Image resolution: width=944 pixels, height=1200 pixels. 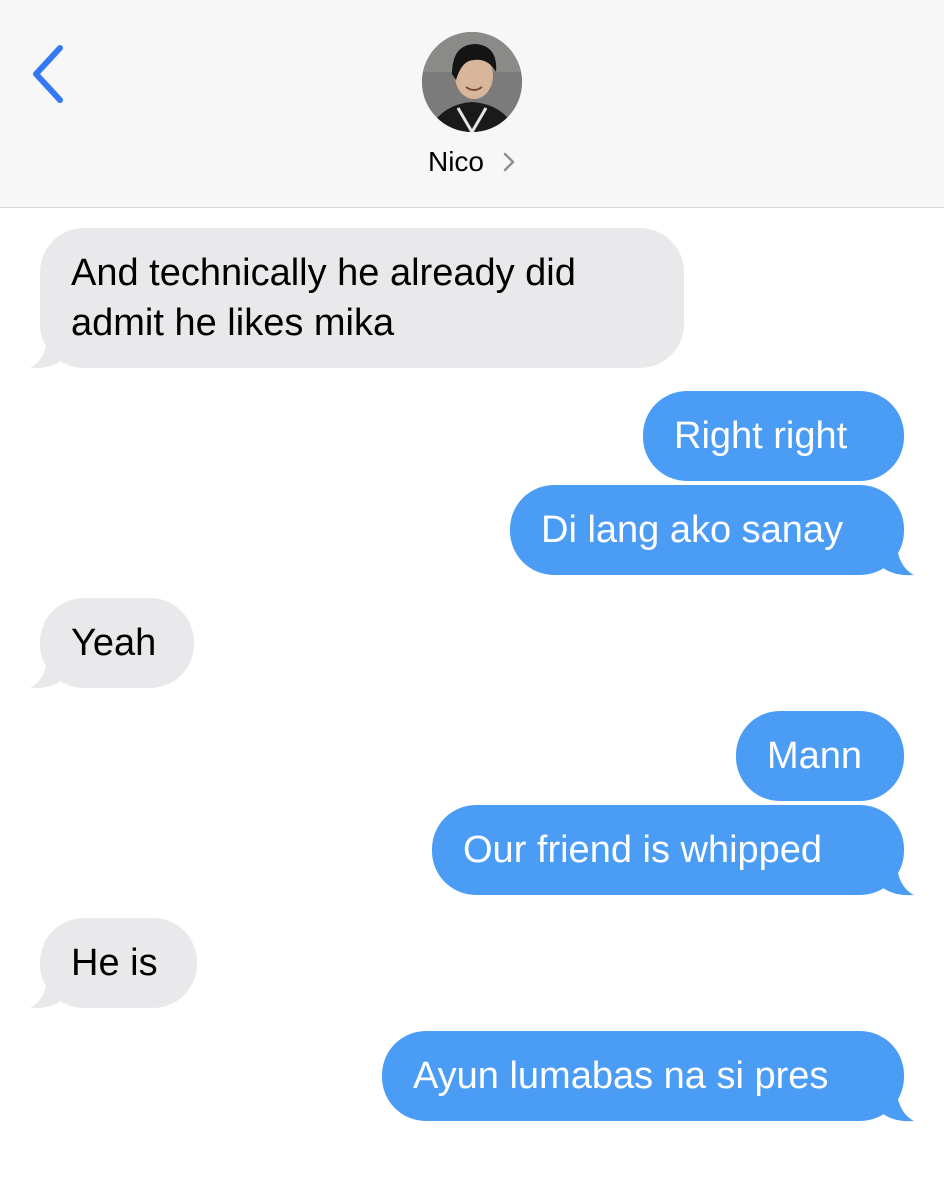 What do you see at coordinates (509, 168) in the screenshot?
I see `chevron-right-icon` at bounding box center [509, 168].